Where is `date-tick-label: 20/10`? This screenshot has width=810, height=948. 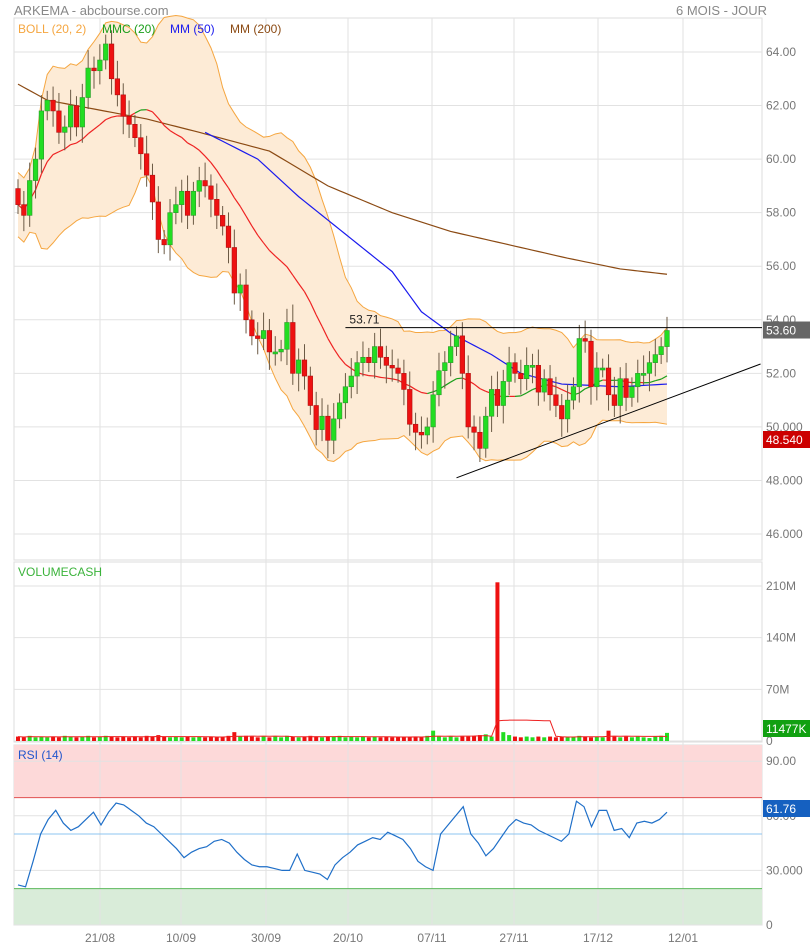
date-tick-label: 20/10 is located at coordinates (348, 938).